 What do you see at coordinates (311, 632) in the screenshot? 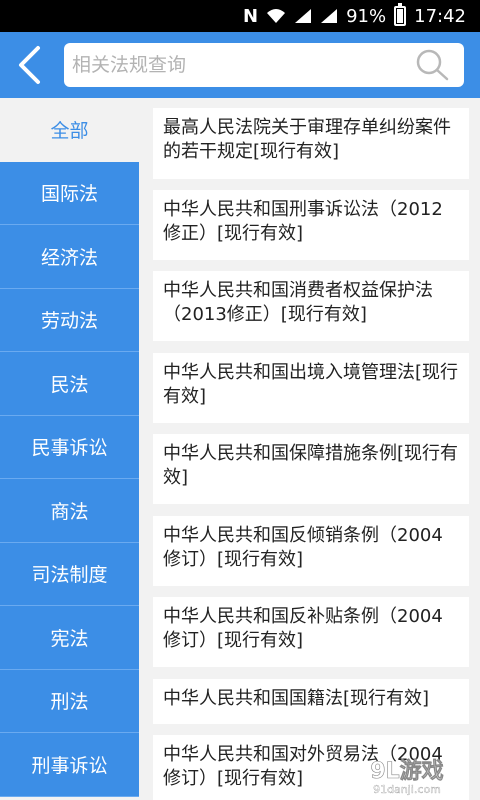
I see `law-list-item: 中华人民共和国反补贴条例（2004修订）[现行有效]` at bounding box center [311, 632].